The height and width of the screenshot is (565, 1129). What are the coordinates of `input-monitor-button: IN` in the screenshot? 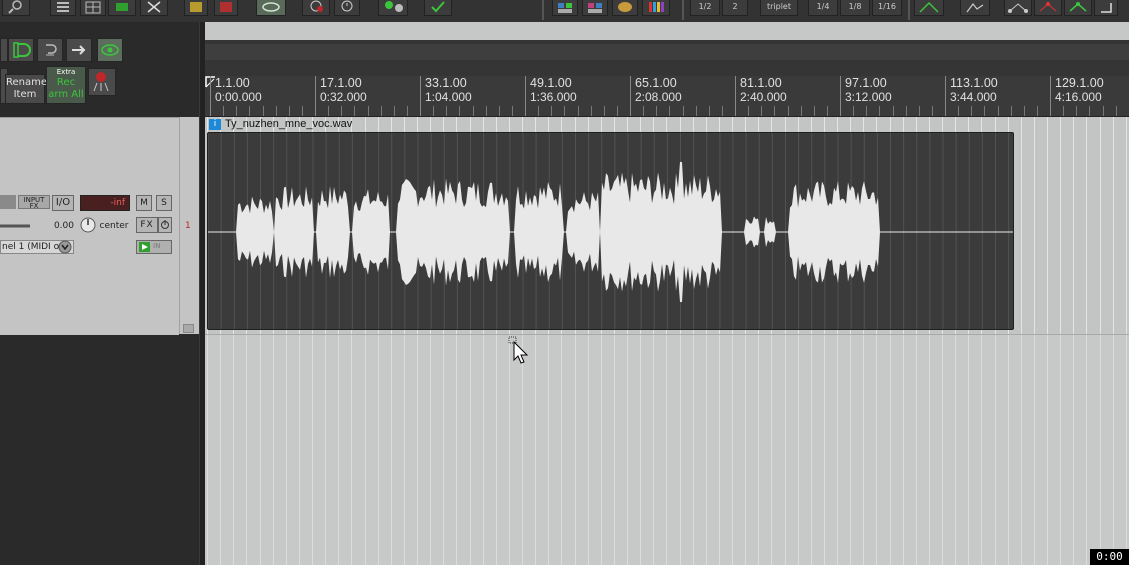 It's located at (154, 247).